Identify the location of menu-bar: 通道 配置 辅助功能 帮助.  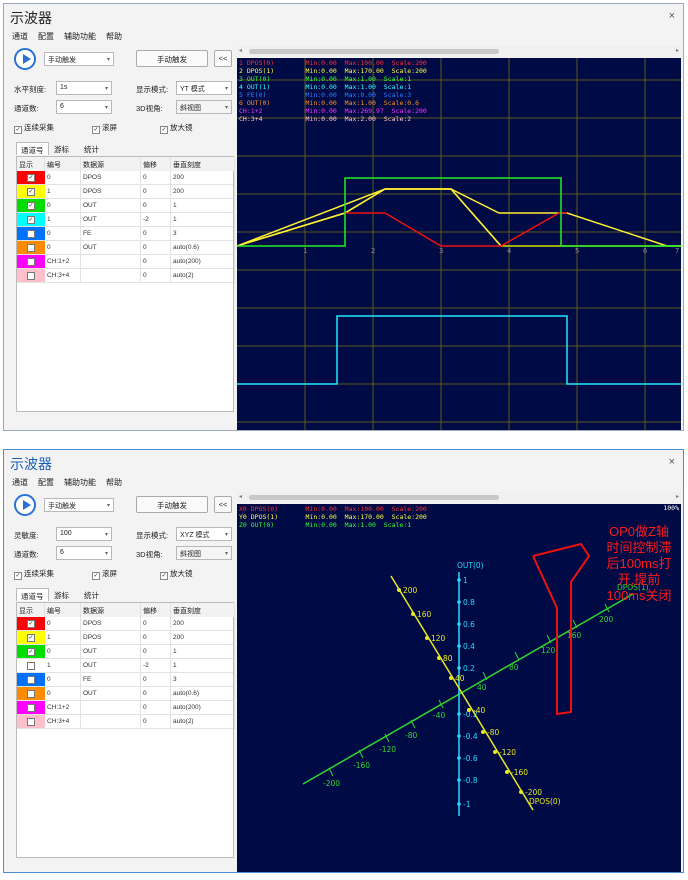
(343, 482).